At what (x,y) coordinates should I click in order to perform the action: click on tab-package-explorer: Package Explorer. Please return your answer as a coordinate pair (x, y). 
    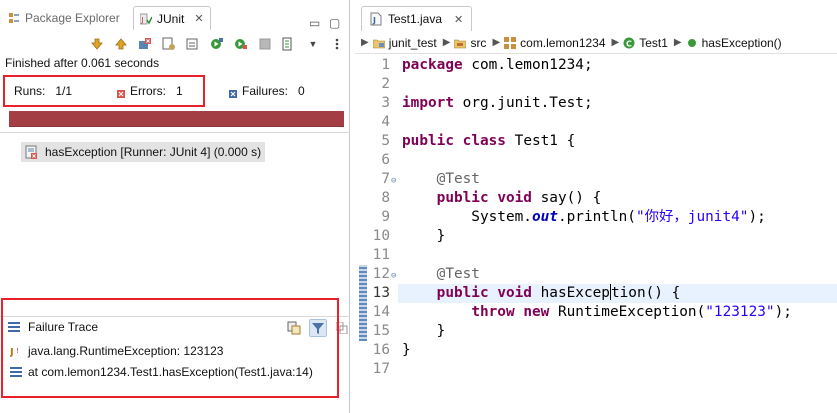
    Looking at the image, I should click on (64, 18).